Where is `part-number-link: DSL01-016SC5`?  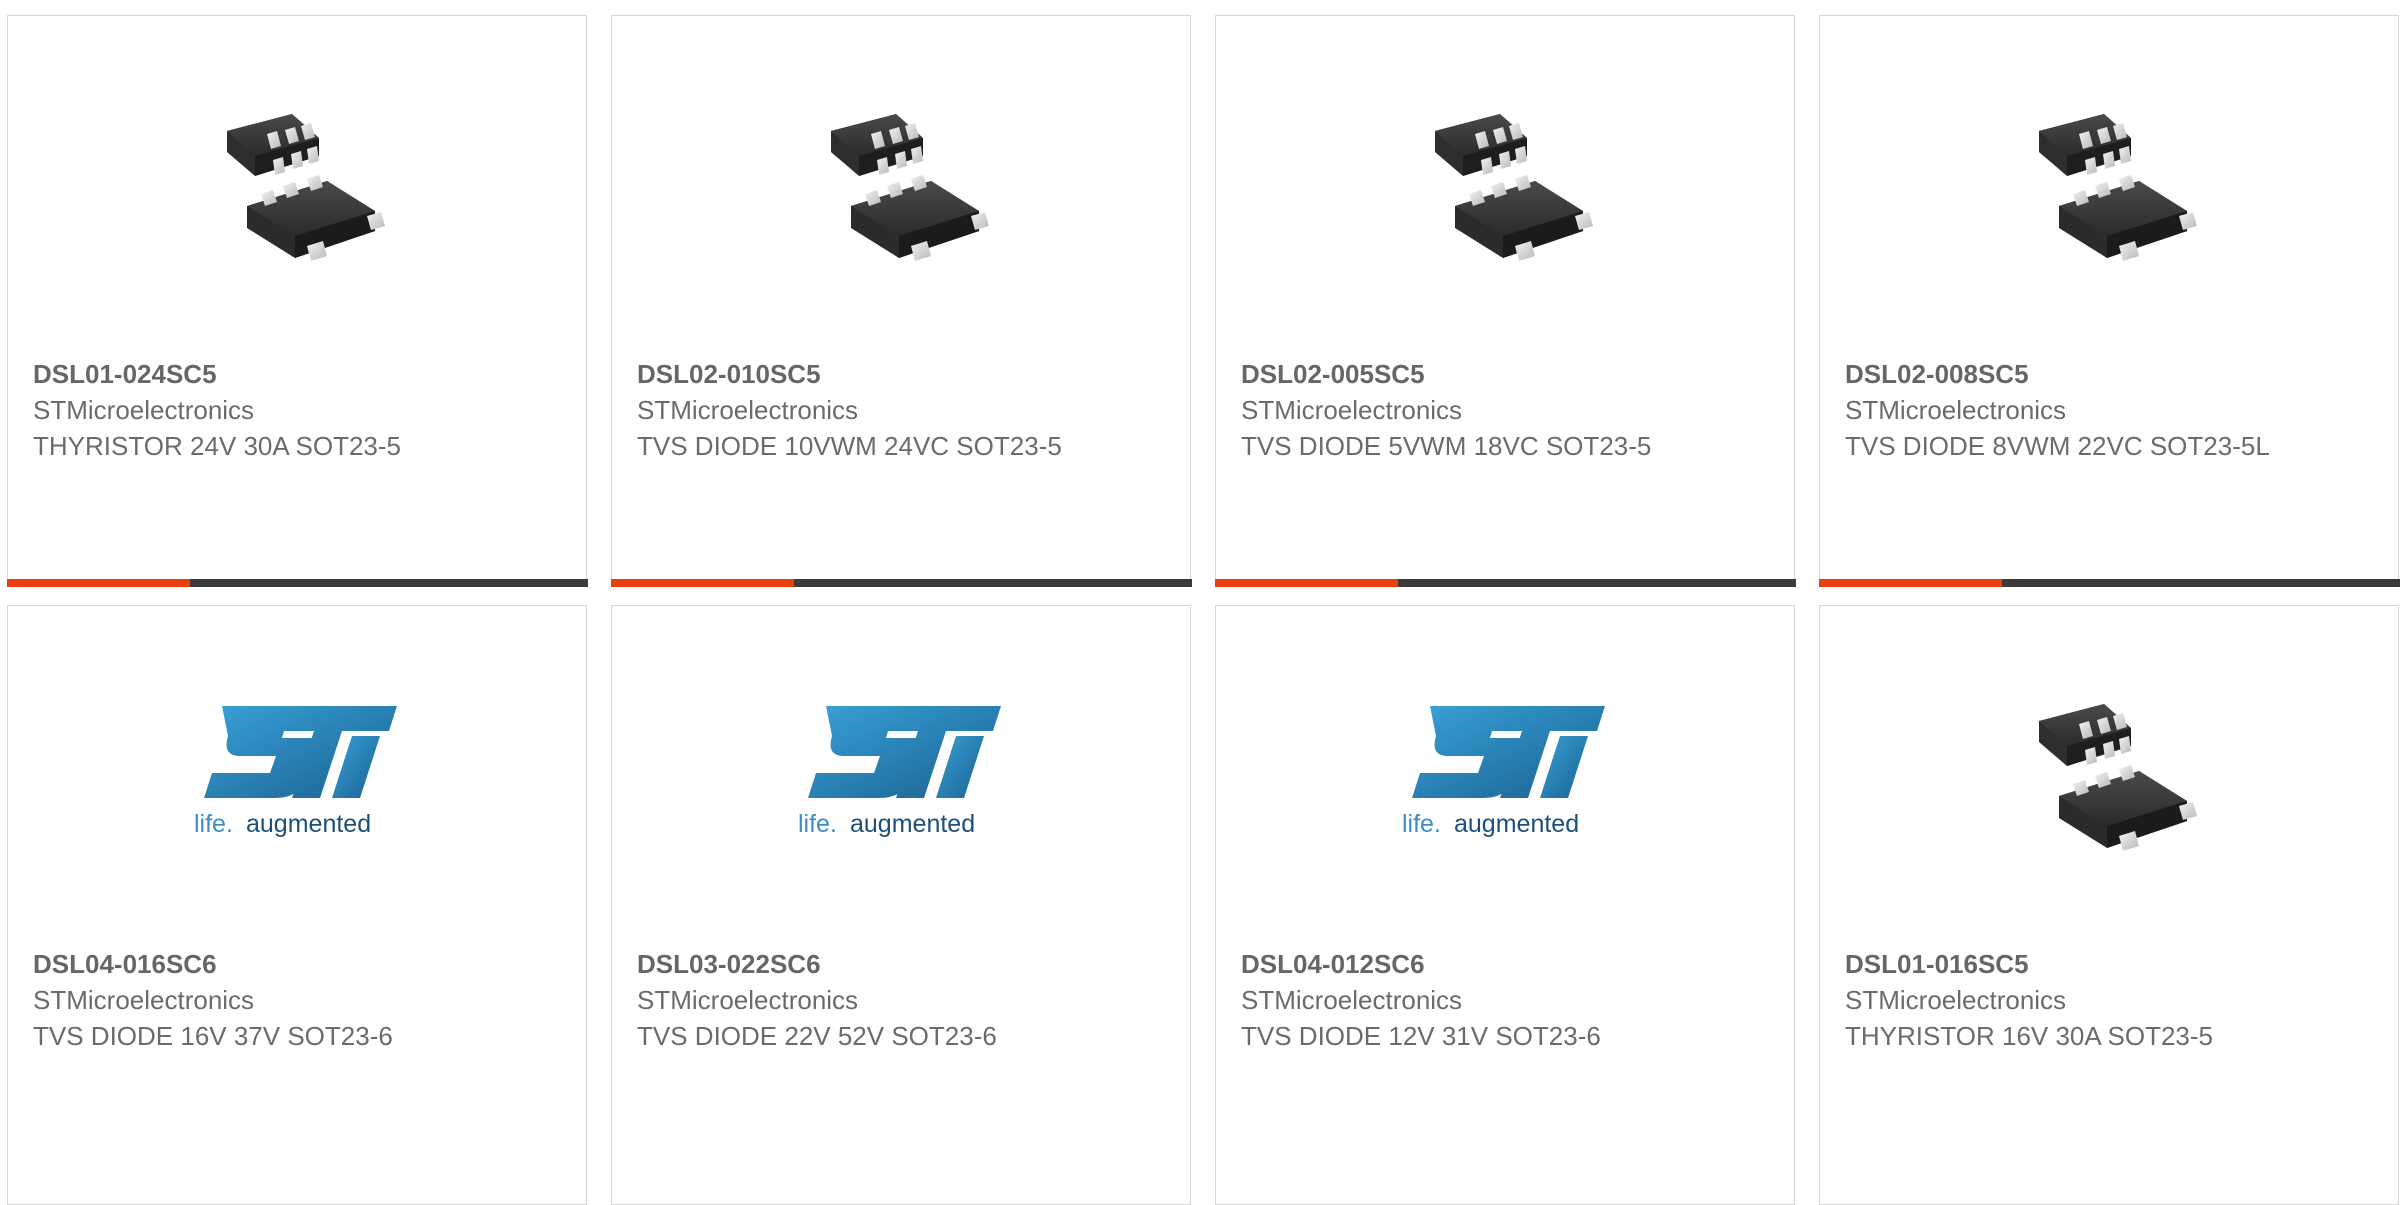
part-number-link: DSL01-016SC5 is located at coordinates (2111, 964).